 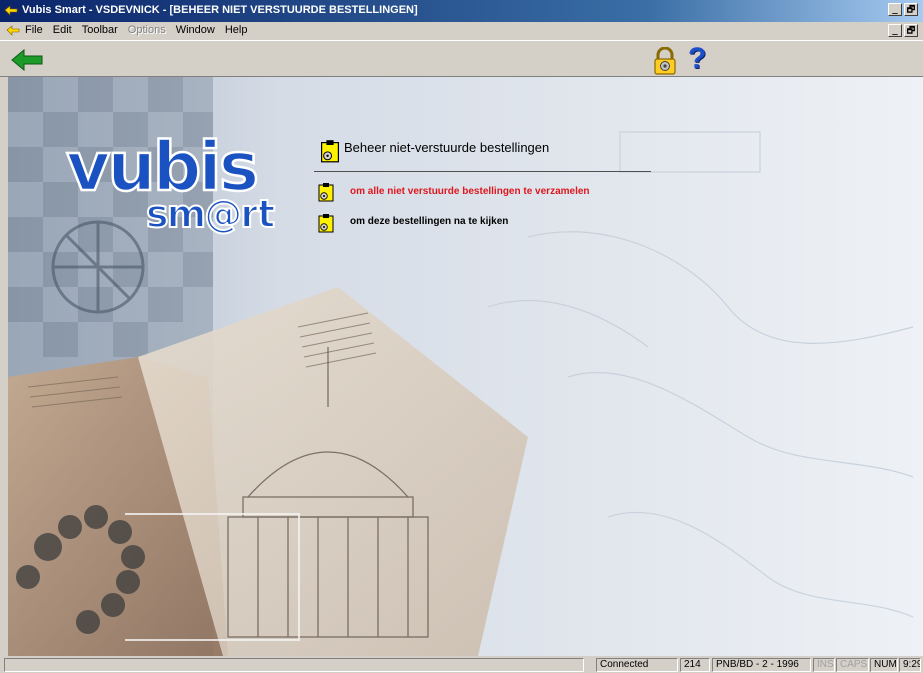 What do you see at coordinates (482, 171) in the screenshot?
I see `title-divider` at bounding box center [482, 171].